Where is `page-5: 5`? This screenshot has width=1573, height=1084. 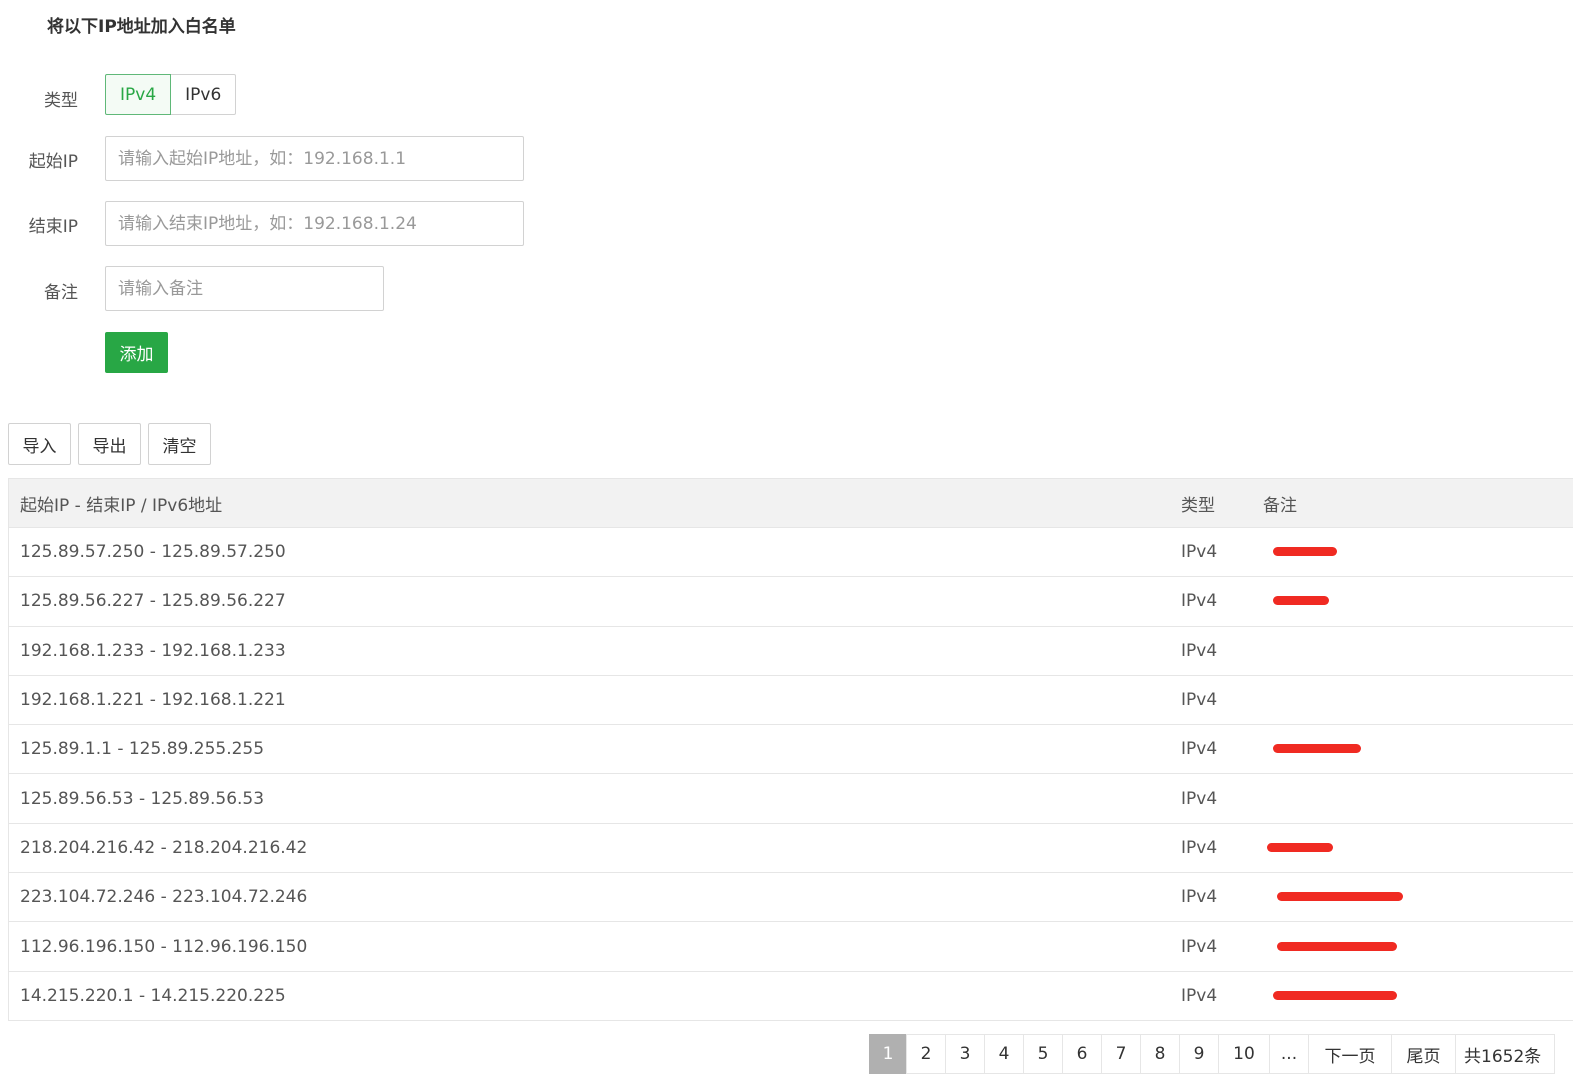
page-5: 5 is located at coordinates (1043, 1054).